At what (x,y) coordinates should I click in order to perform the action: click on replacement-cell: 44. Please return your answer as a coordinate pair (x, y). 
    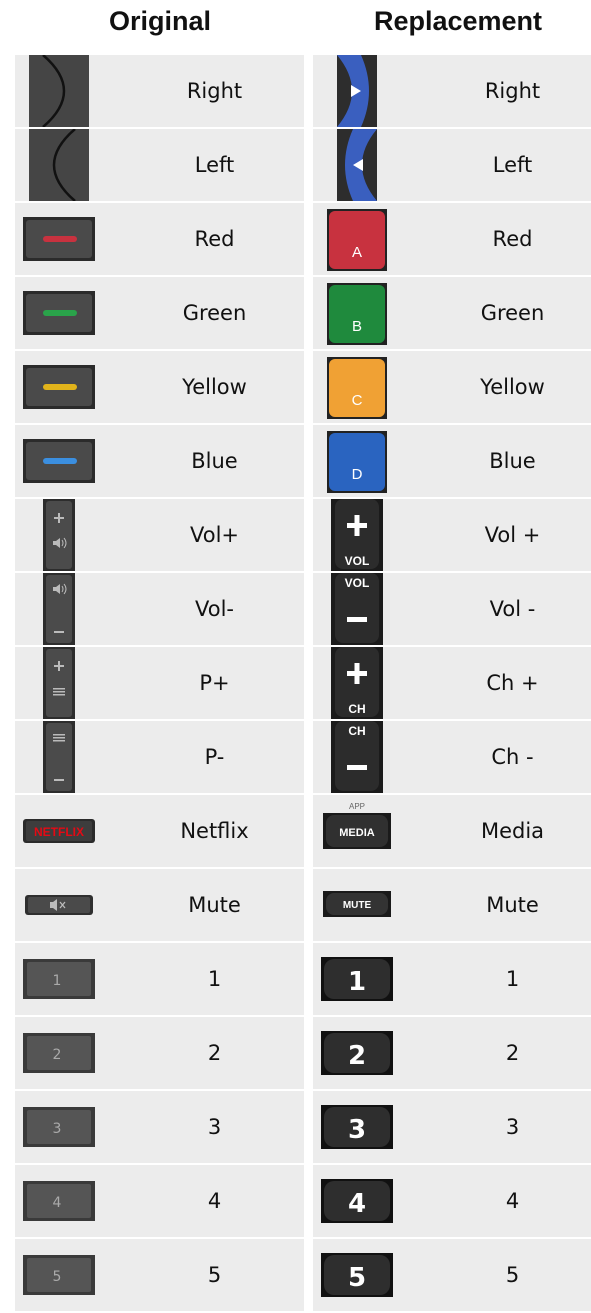
    Looking at the image, I should click on (452, 1201).